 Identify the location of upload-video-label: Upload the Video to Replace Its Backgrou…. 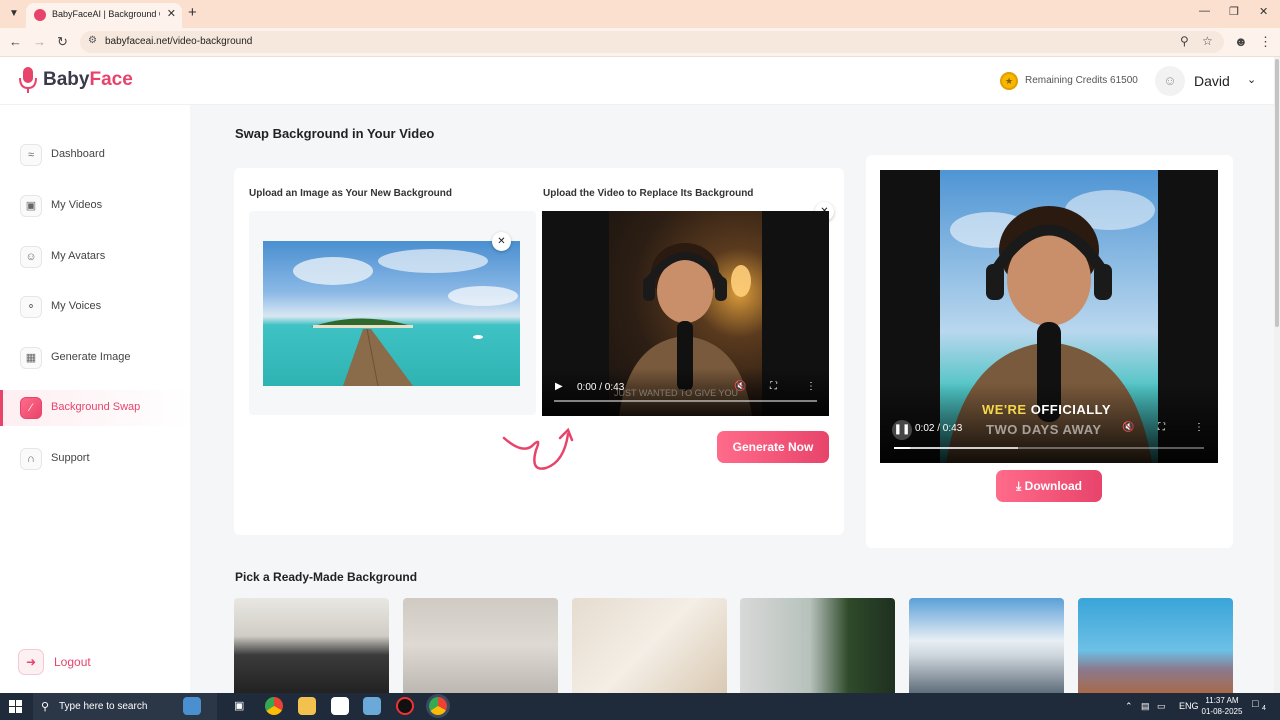
(648, 193).